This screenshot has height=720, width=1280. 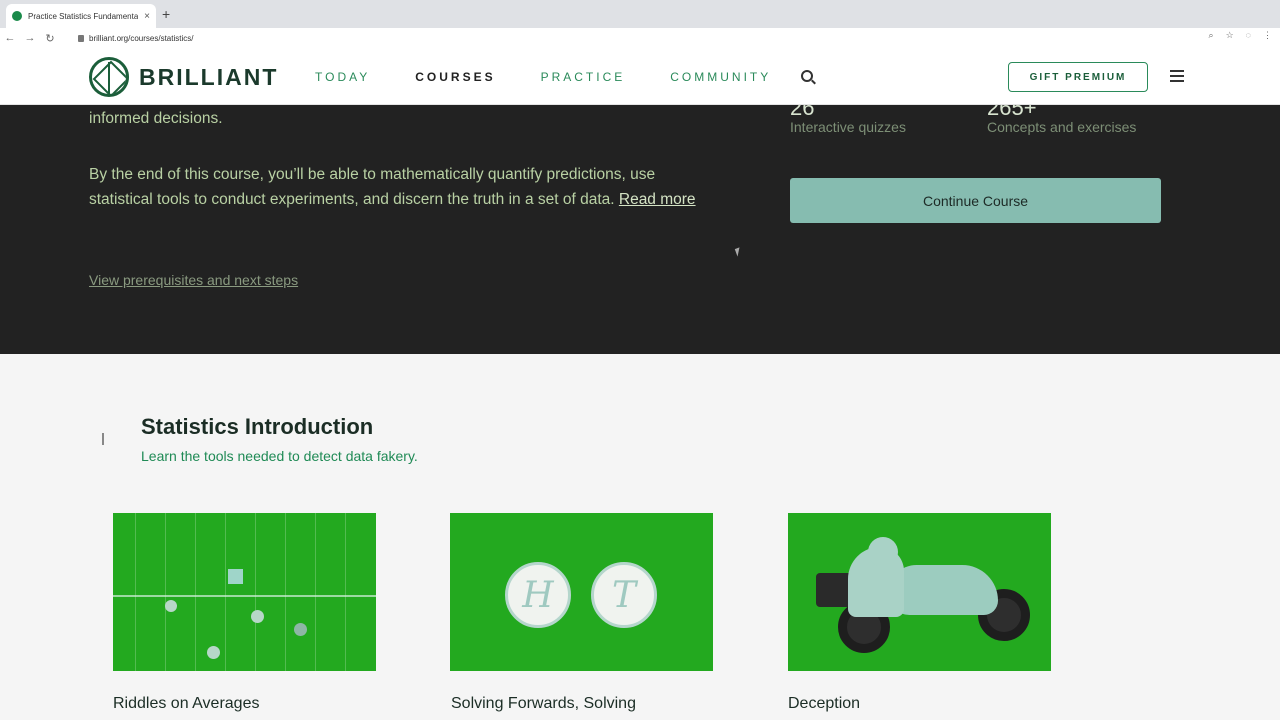 What do you see at coordinates (848, 127) in the screenshot?
I see `stat-quizzes-label: Interactive quizzes` at bounding box center [848, 127].